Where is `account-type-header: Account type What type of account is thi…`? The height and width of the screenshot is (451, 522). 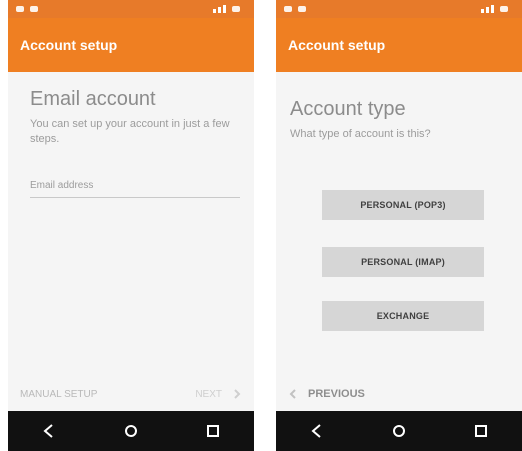
account-type-header: Account type What type of account is thi… is located at coordinates (400, 120).